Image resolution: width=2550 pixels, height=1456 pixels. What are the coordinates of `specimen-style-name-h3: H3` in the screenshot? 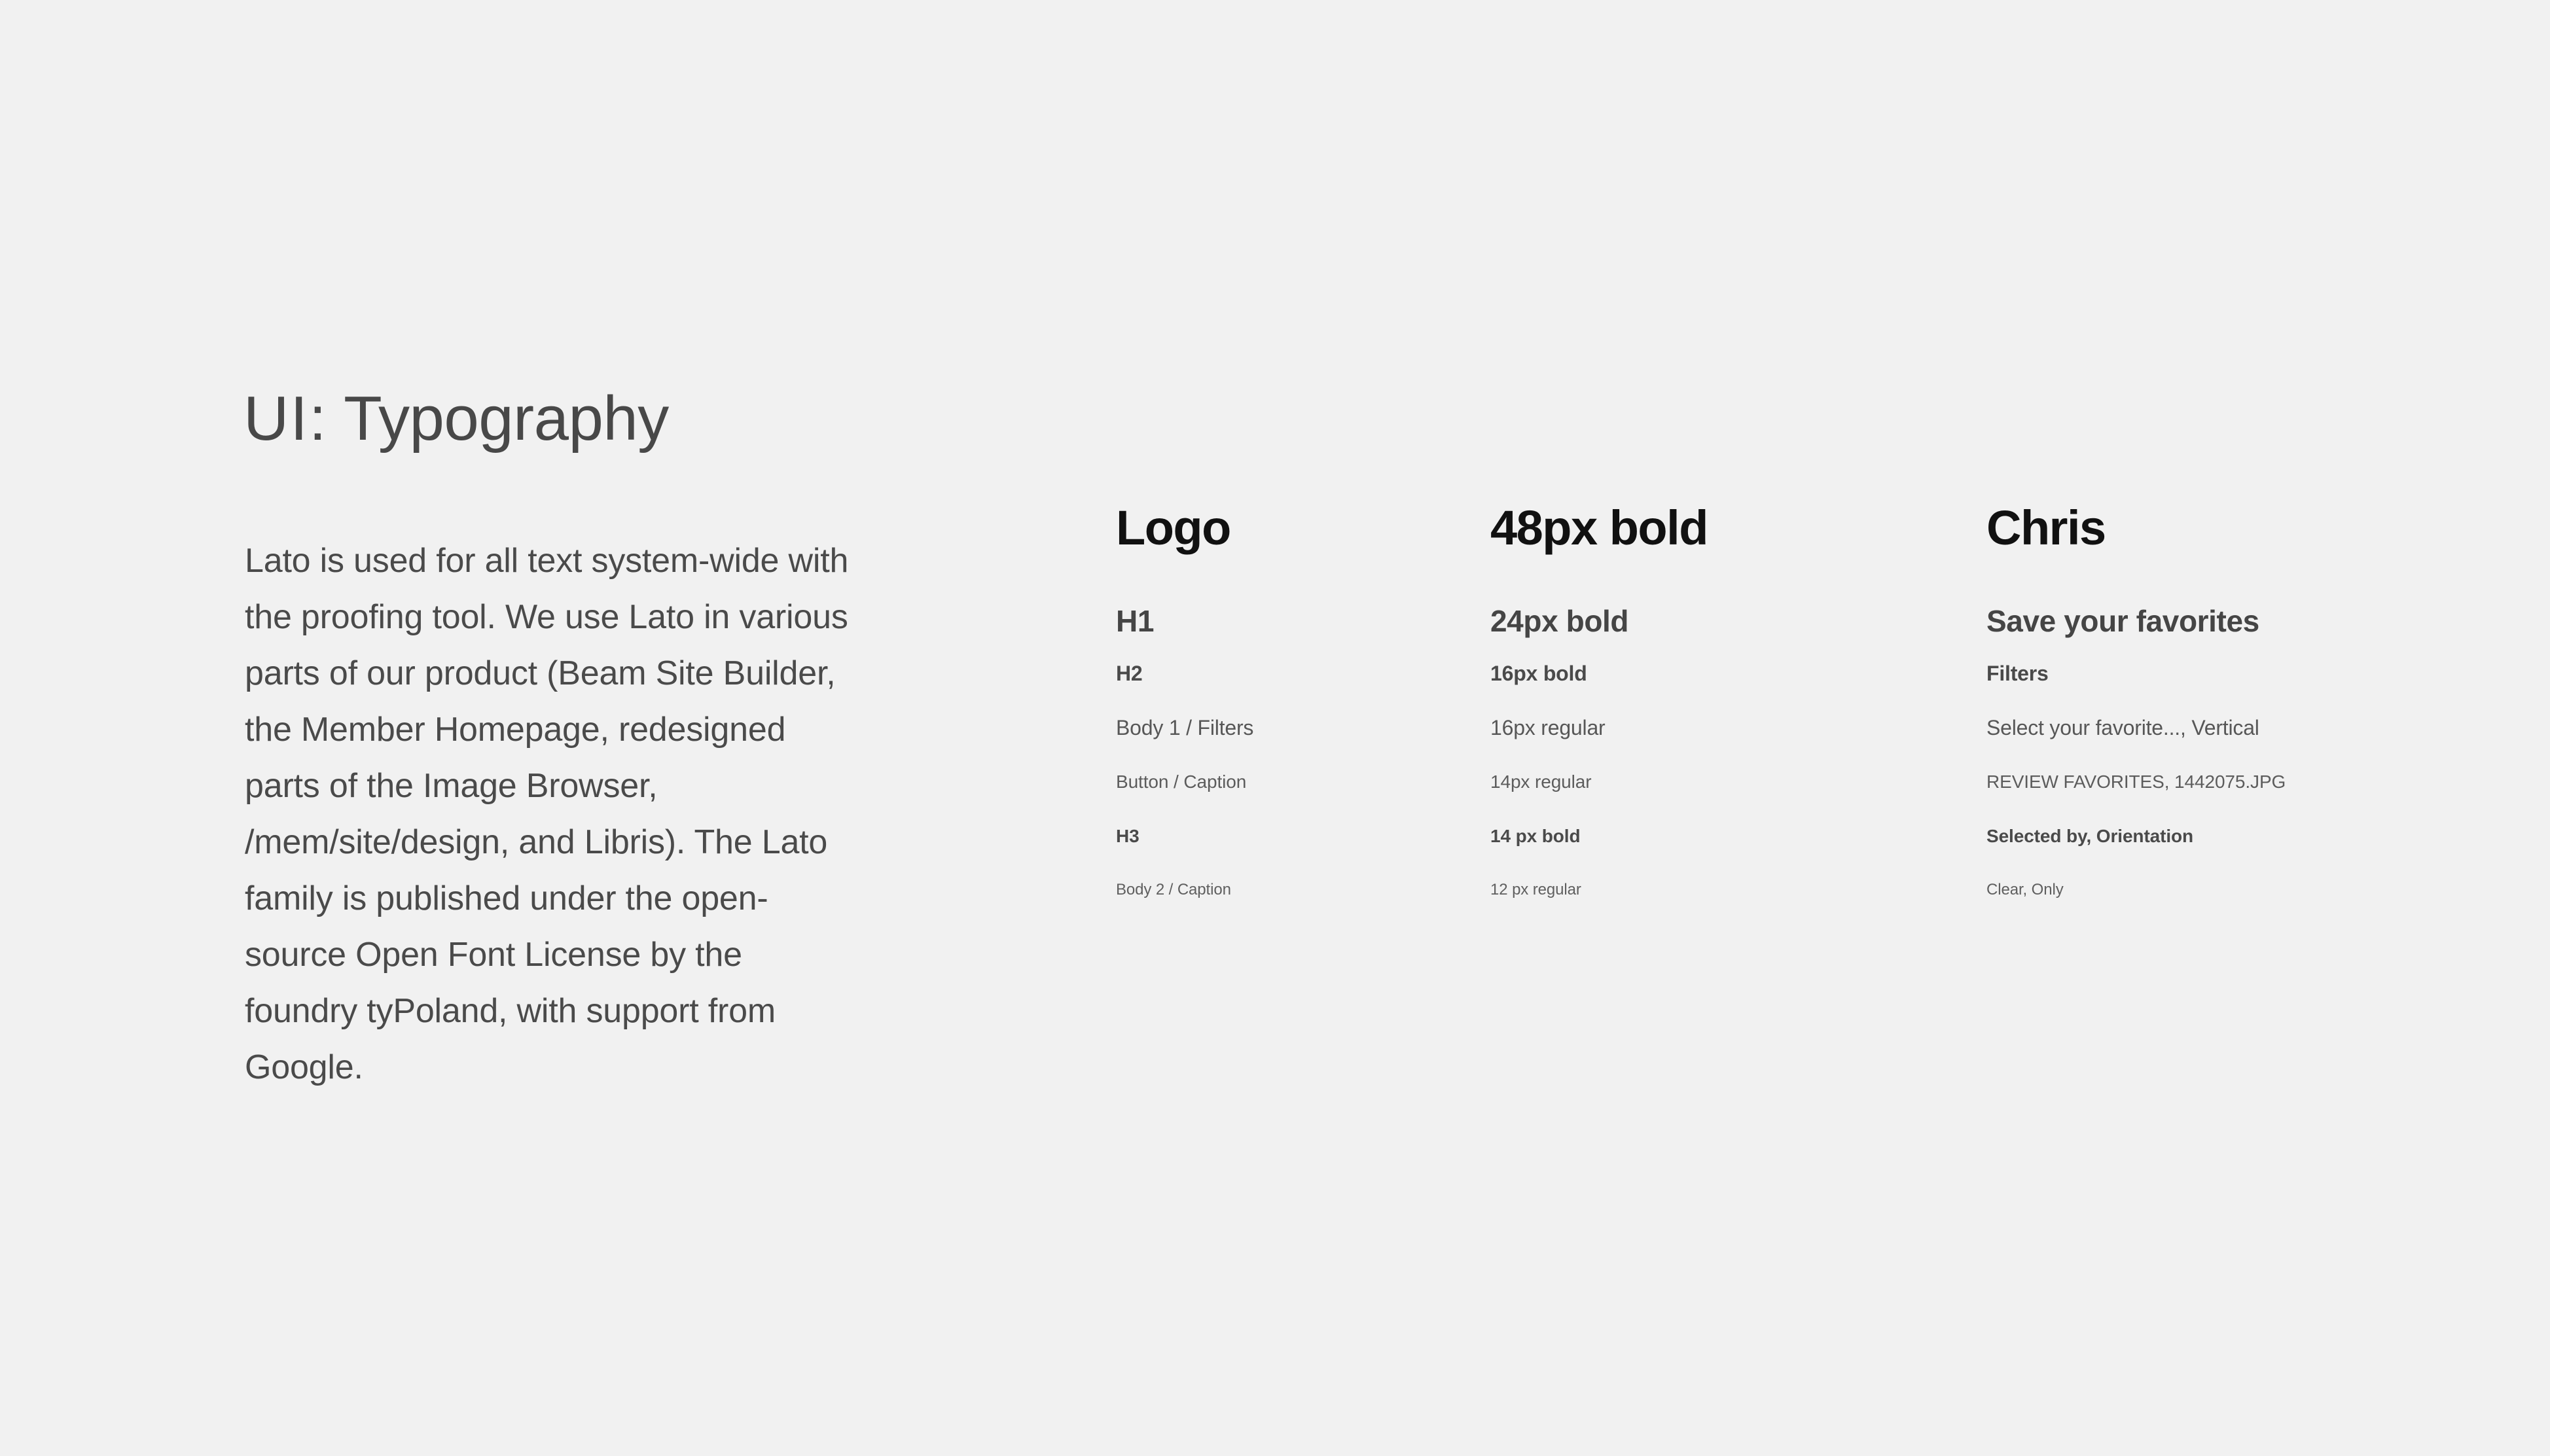 It's located at (1128, 836).